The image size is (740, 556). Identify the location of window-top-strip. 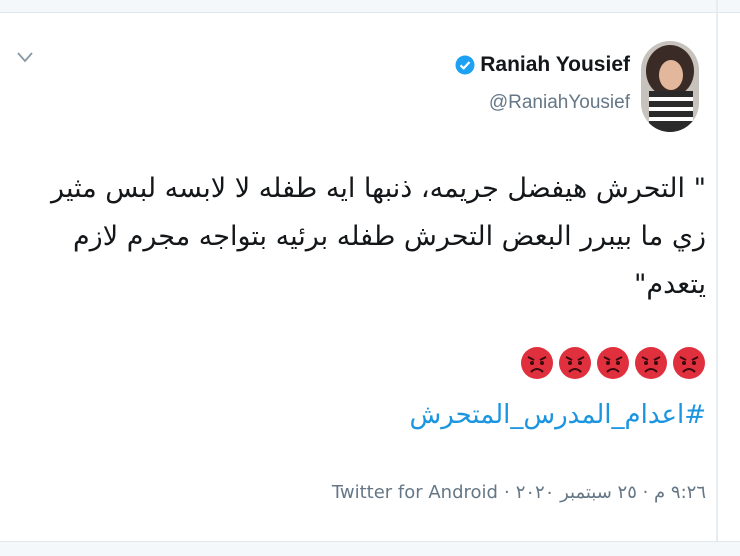
(370, 6).